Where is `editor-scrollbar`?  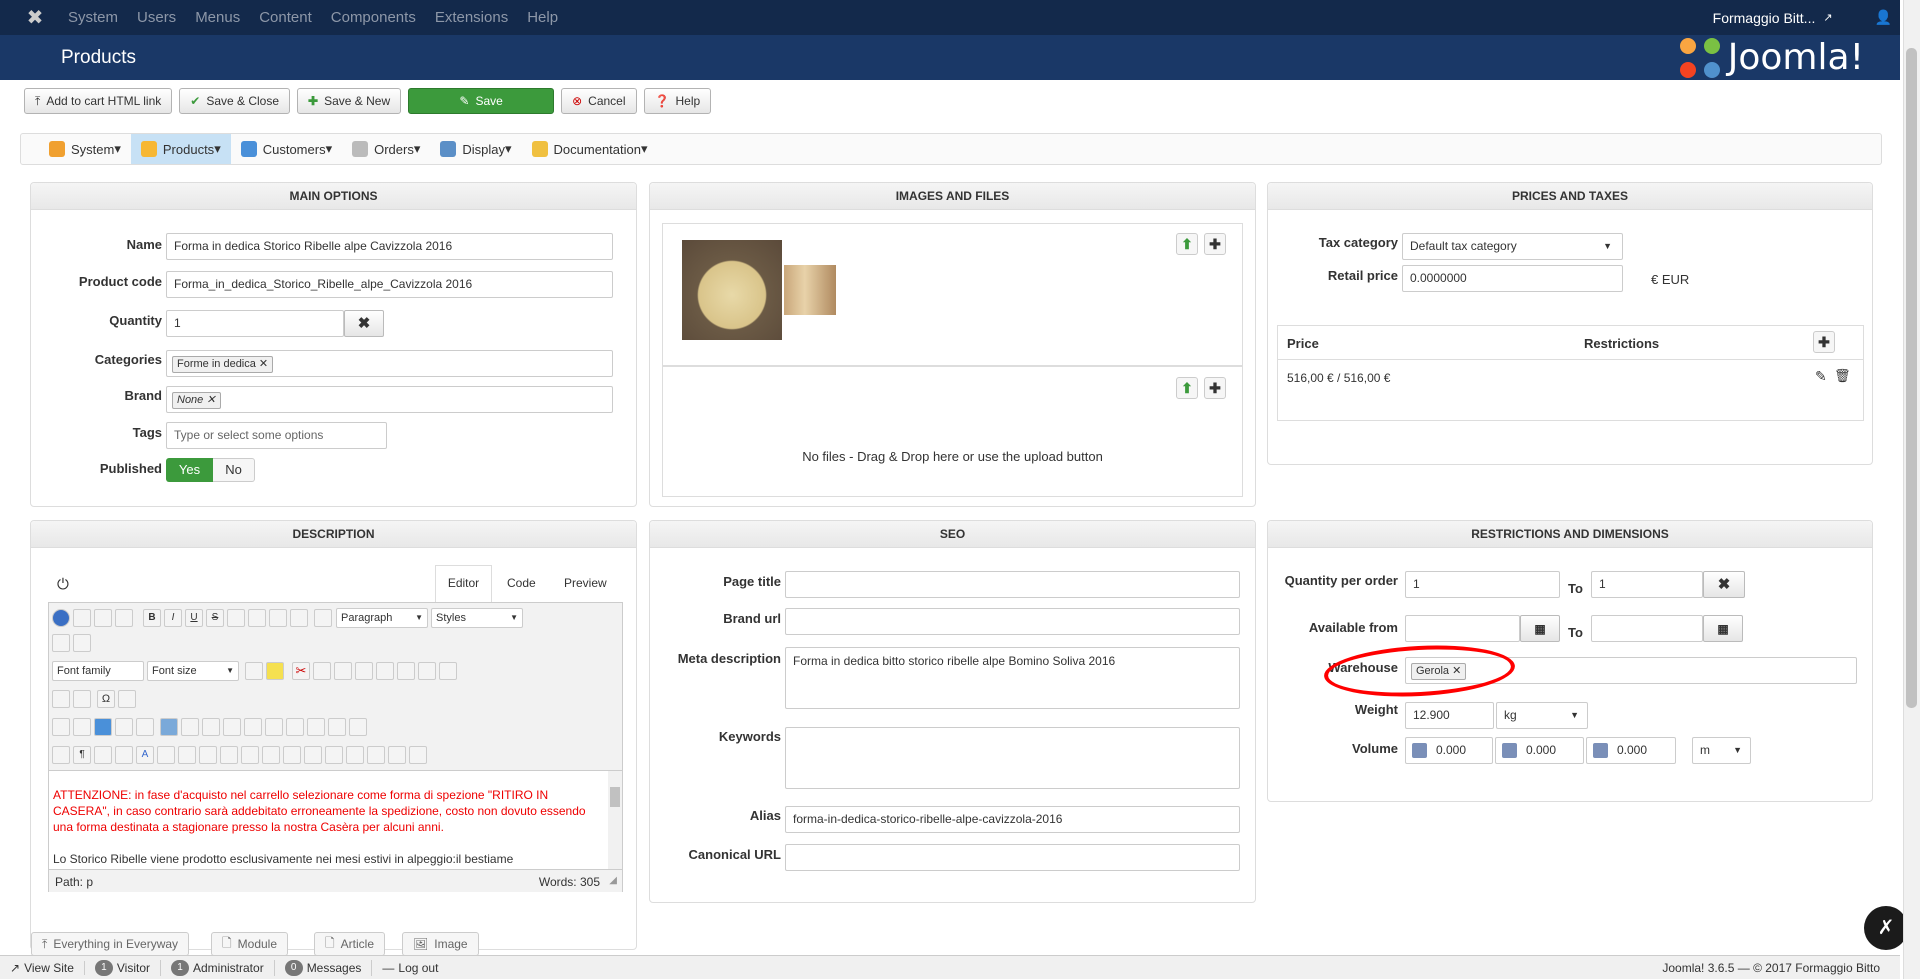 editor-scrollbar is located at coordinates (615, 820).